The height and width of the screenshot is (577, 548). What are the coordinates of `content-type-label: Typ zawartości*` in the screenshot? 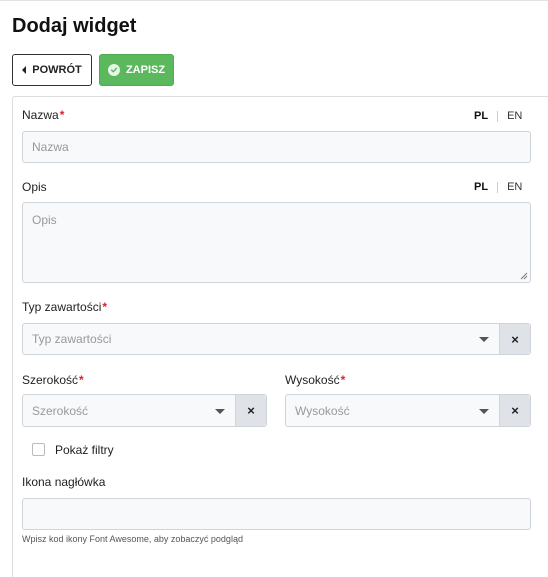 It's located at (65, 307).